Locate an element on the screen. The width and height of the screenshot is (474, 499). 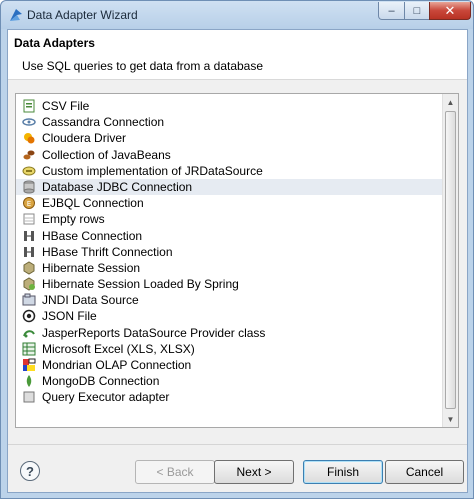
scroll-down-arrow-icon: ▼ is located at coordinates (450, 419).